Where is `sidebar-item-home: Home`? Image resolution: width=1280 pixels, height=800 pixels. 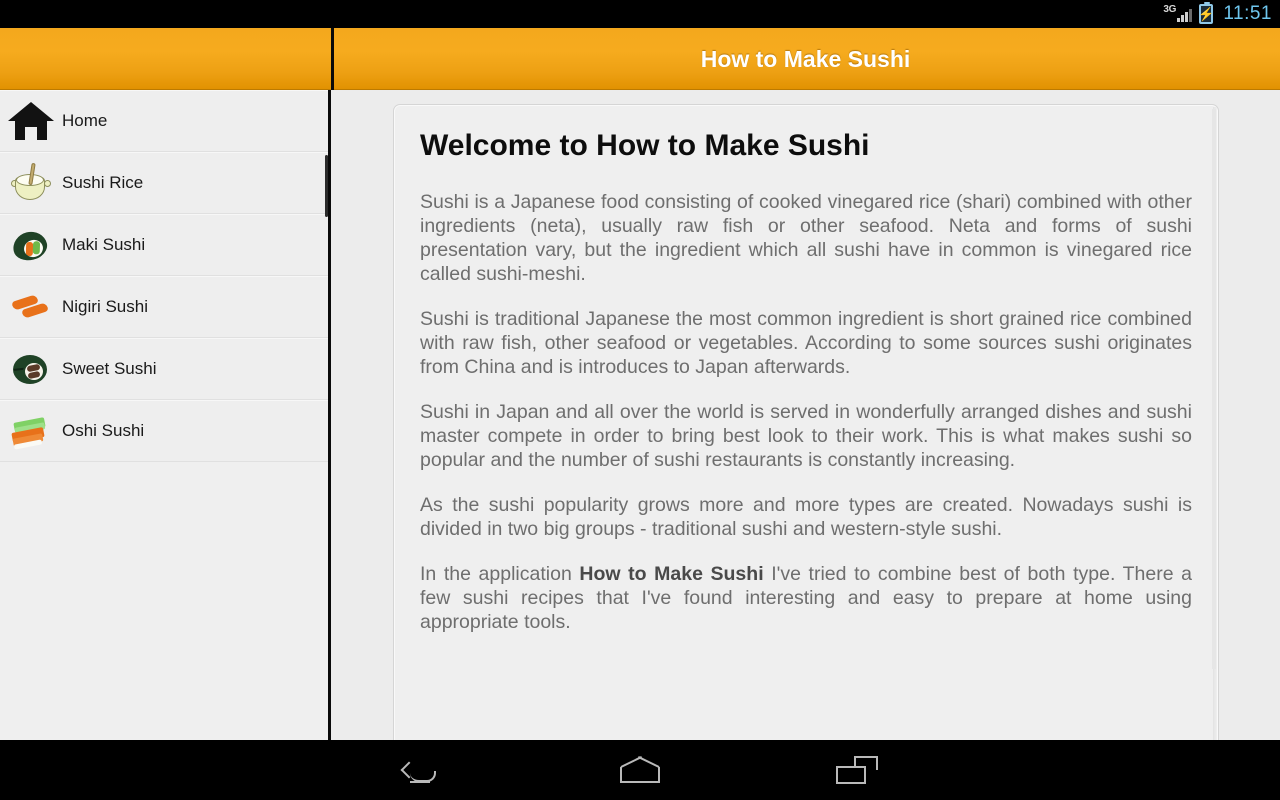 sidebar-item-home: Home is located at coordinates (164, 121).